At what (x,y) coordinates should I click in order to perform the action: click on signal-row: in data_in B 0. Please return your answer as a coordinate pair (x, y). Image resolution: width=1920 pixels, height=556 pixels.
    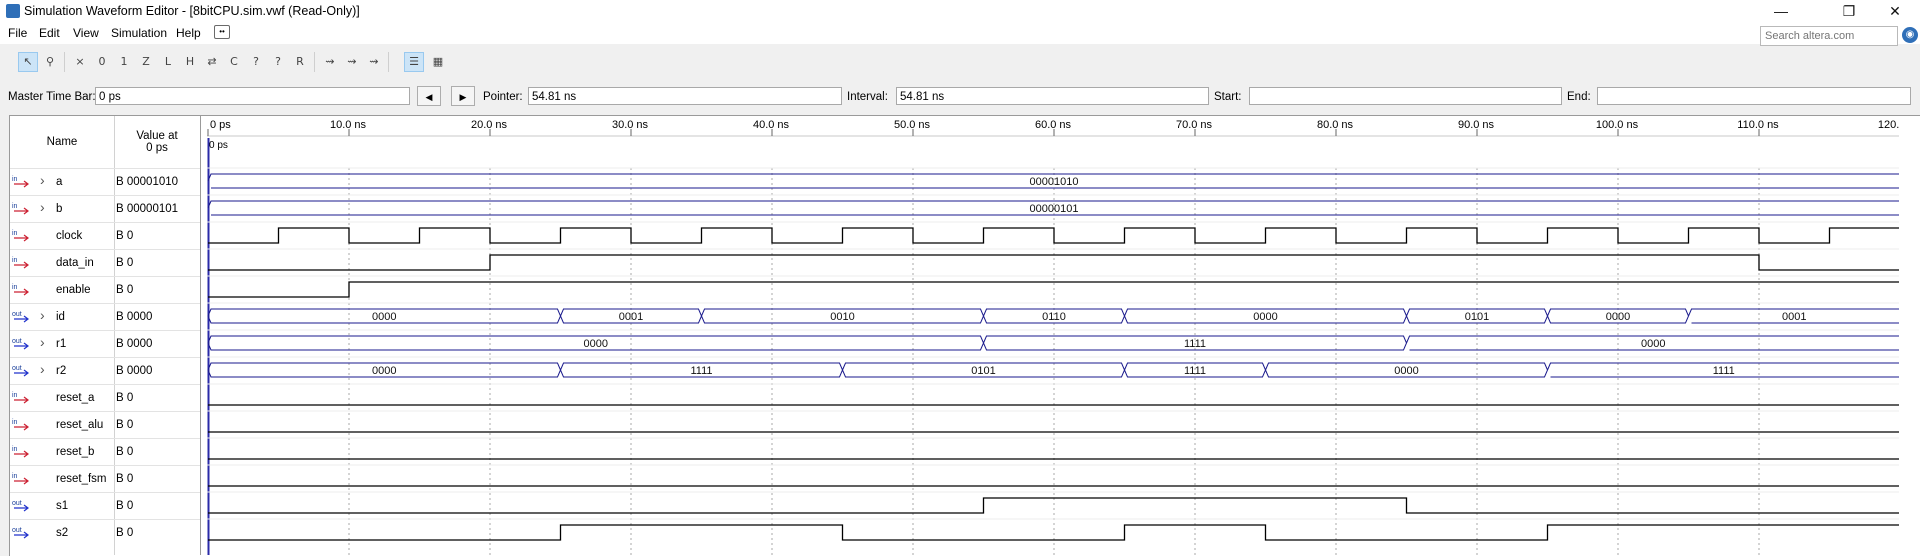
    Looking at the image, I should click on (105, 263).